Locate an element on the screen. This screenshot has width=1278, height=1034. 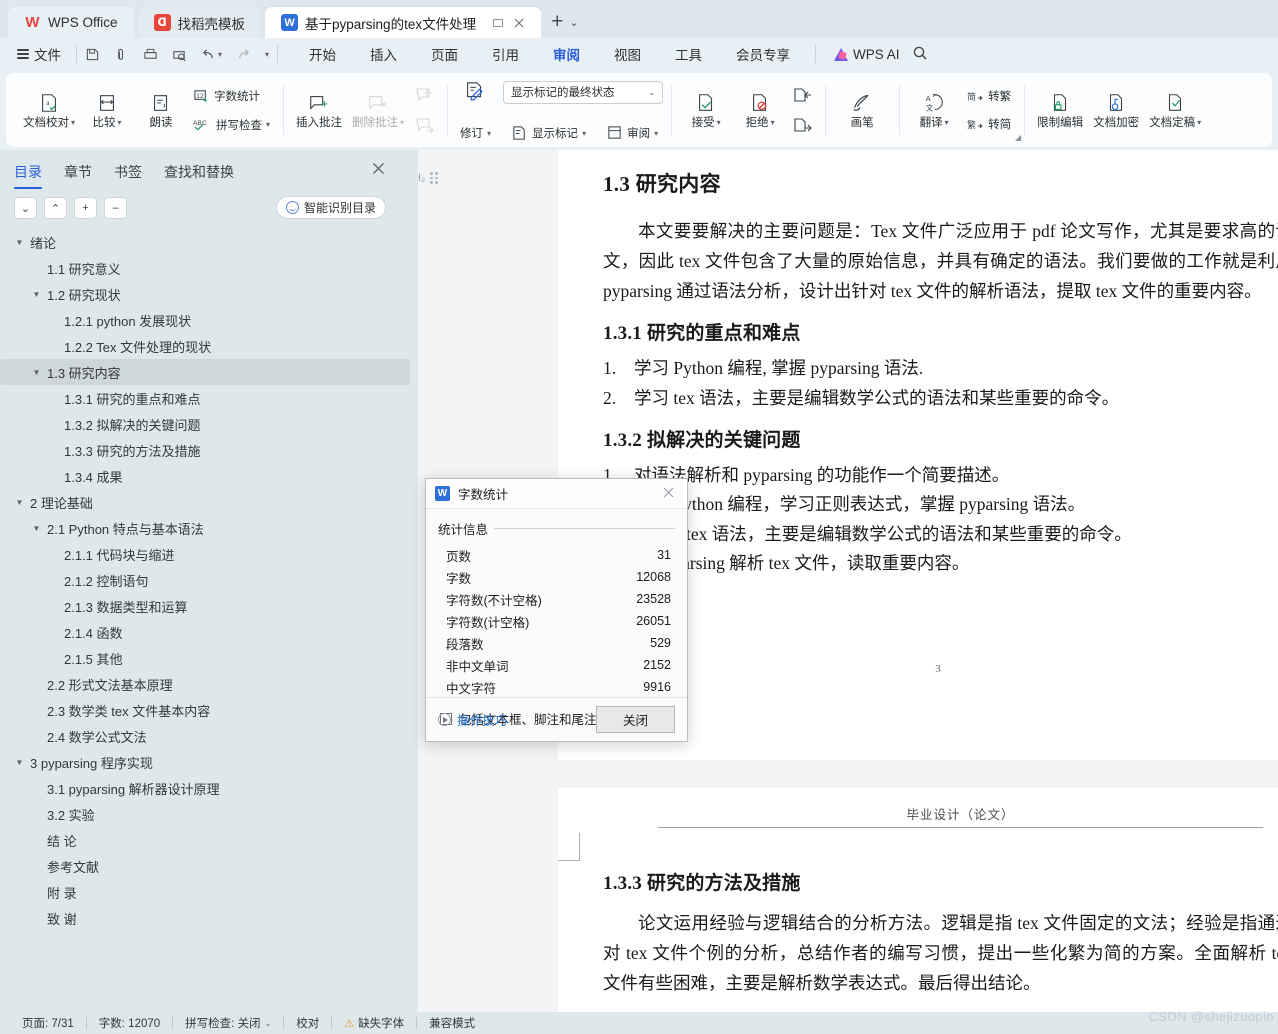
outline-item: ▼2.1.5 其他 is located at coordinates (209, 658).